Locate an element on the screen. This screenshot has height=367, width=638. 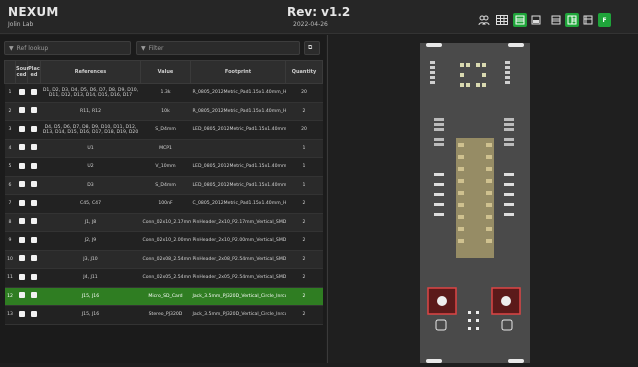
people-icon is located at coordinates (484, 20).